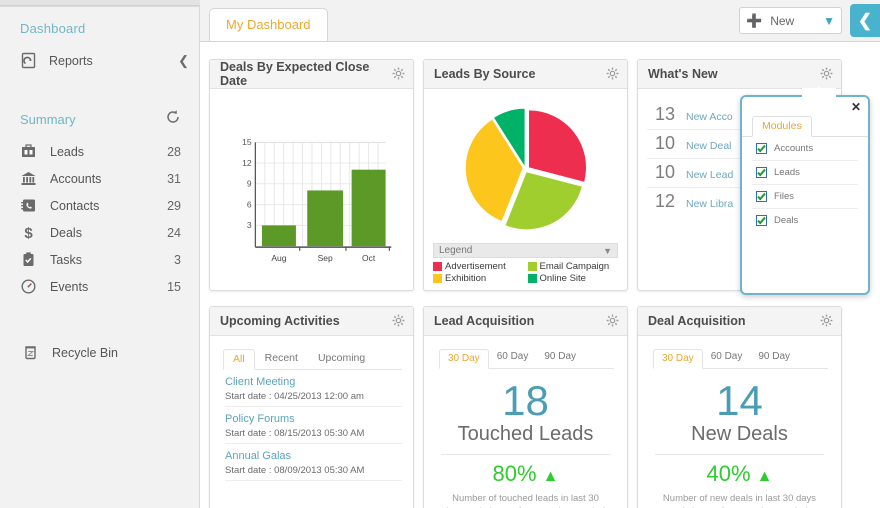 Image resolution: width=880 pixels, height=508 pixels. I want to click on modules-popup: ✕ Modules Accounts Leads Files Deals, so click(805, 190).